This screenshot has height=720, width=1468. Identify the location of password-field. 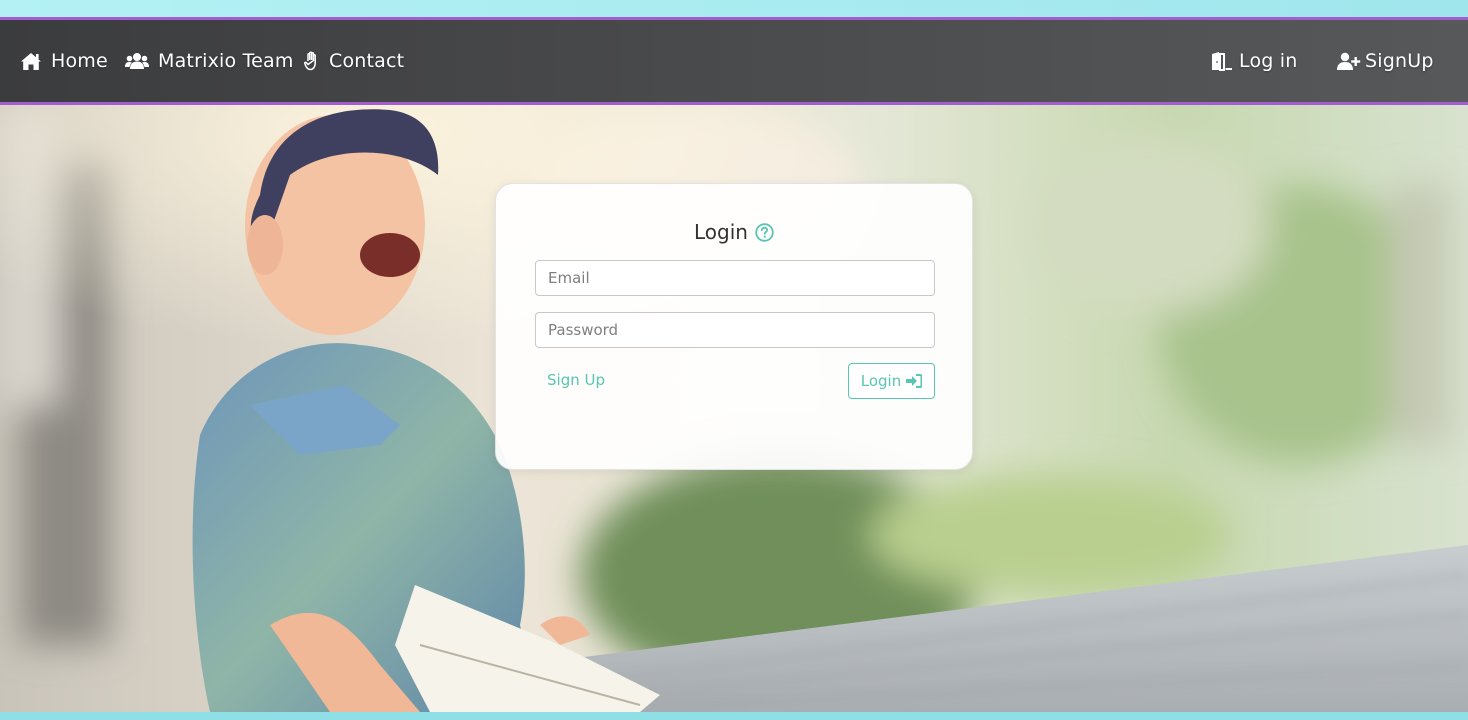
(735, 330).